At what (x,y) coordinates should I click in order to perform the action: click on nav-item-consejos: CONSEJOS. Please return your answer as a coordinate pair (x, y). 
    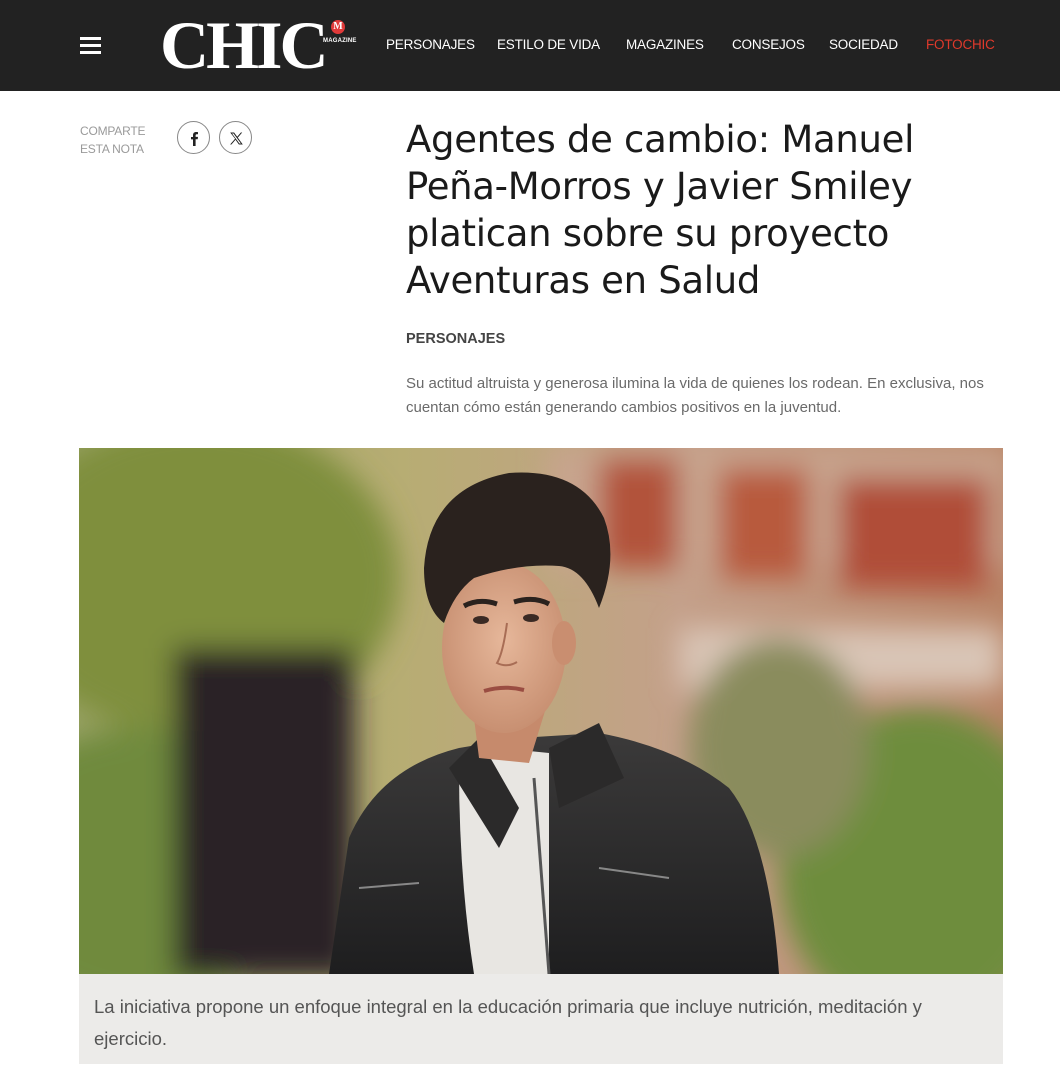
    Looking at the image, I should click on (768, 44).